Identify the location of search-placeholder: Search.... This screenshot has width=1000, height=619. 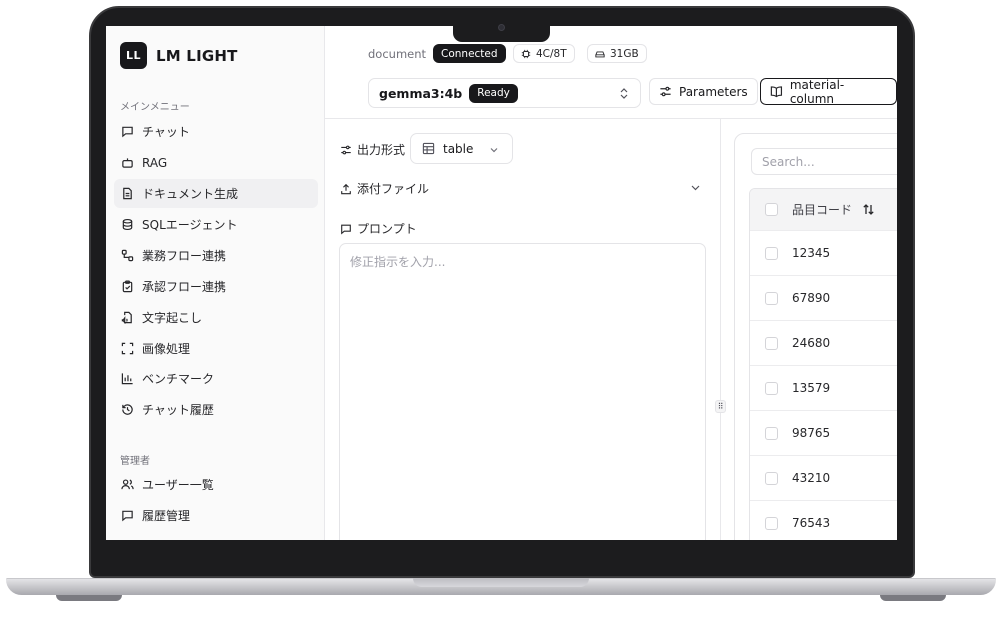
(788, 161).